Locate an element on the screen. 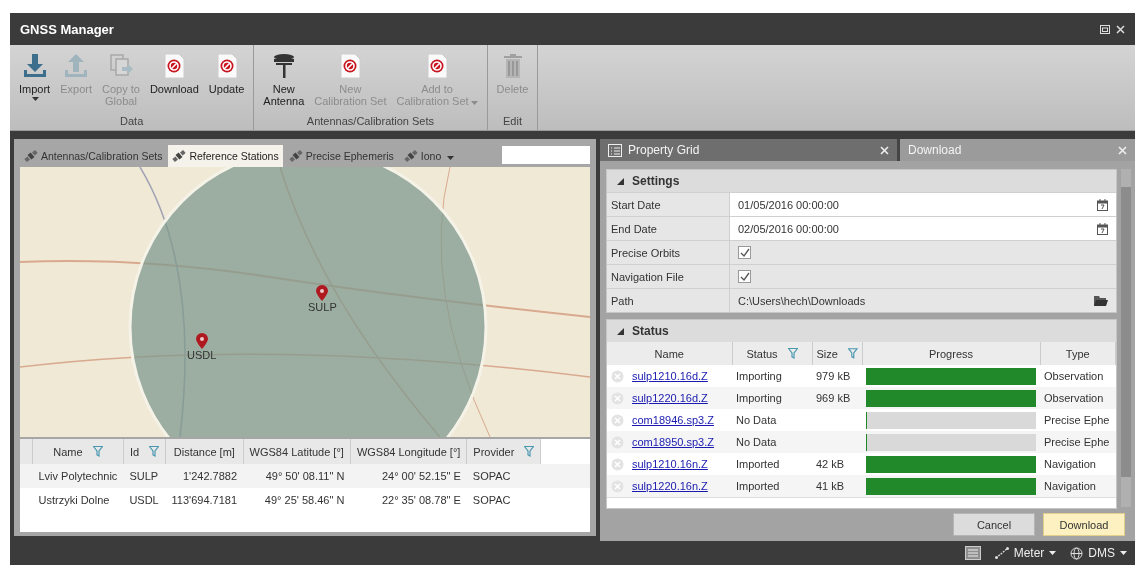 The image size is (1135, 565). table-cell: 969 kB is located at coordinates (837, 398).